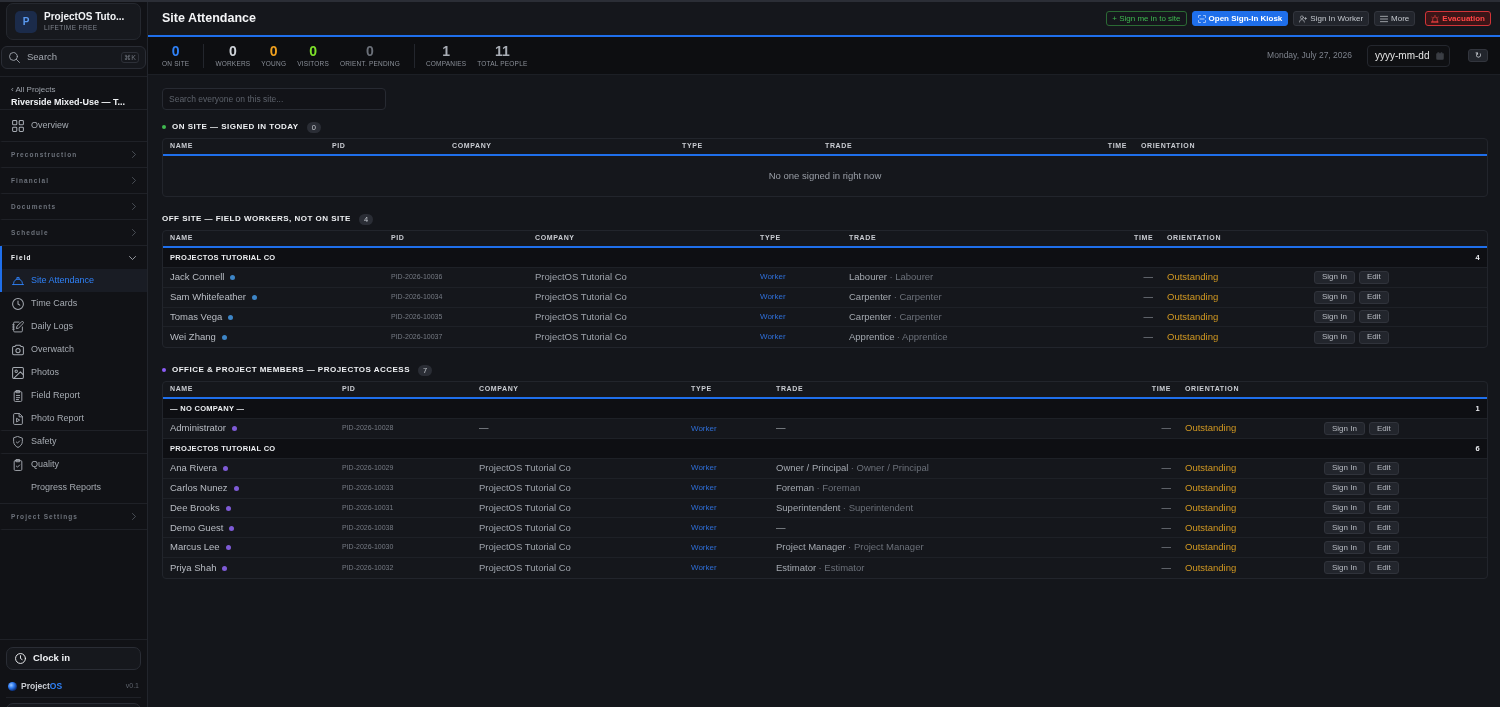 The height and width of the screenshot is (707, 1500). Describe the element at coordinates (578, 429) in the screenshot. I see `company-cell: —` at that location.